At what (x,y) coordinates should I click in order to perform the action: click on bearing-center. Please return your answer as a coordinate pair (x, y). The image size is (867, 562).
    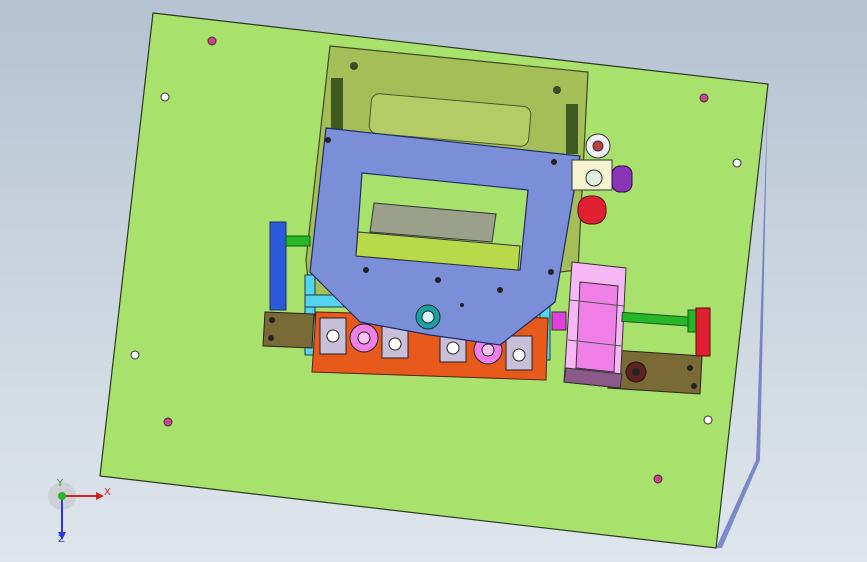
    Looking at the image, I should click on (636, 372).